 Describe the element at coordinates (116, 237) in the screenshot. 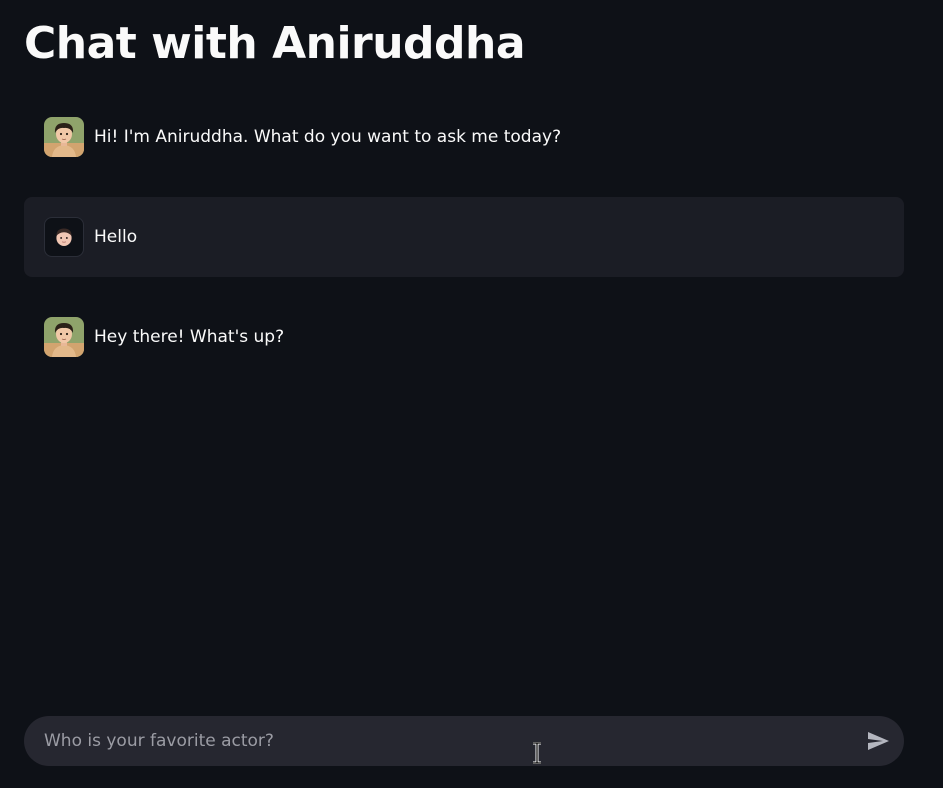

I see `message-text: Hello` at that location.